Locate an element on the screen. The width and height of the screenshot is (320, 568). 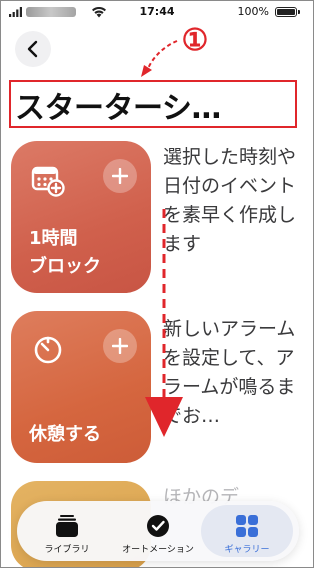
tab-bar: ライブラリ オートメーション ギャラリー is located at coordinates (158, 531).